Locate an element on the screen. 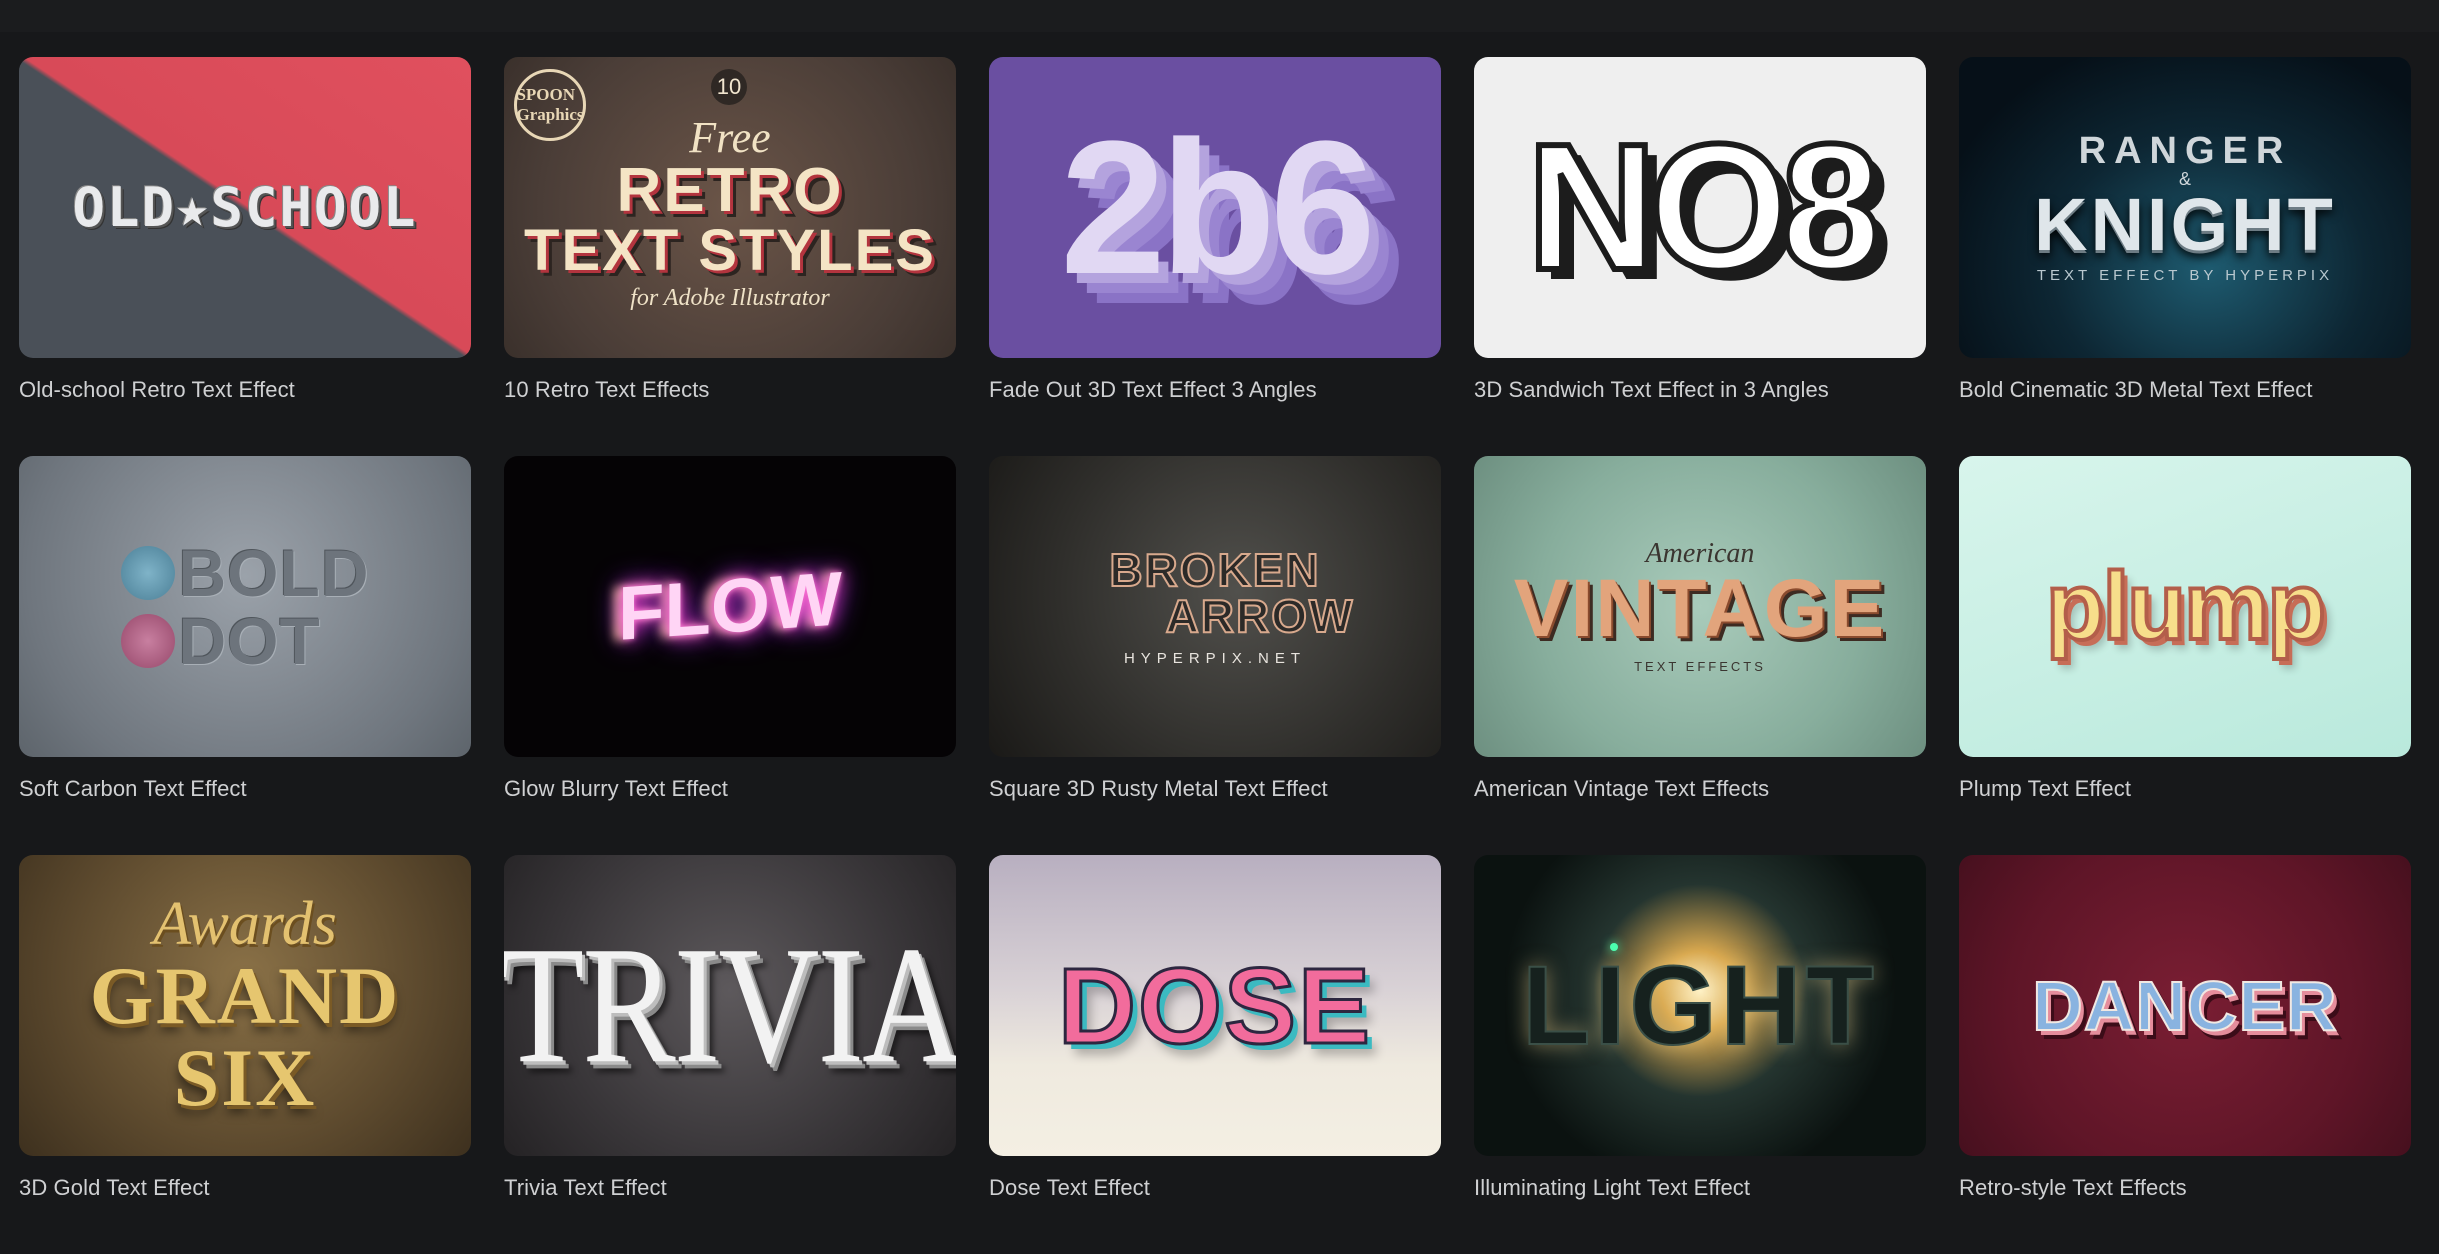 This screenshot has height=1254, width=2439. effect-title: 10 Retro Text Effects is located at coordinates (730, 390).